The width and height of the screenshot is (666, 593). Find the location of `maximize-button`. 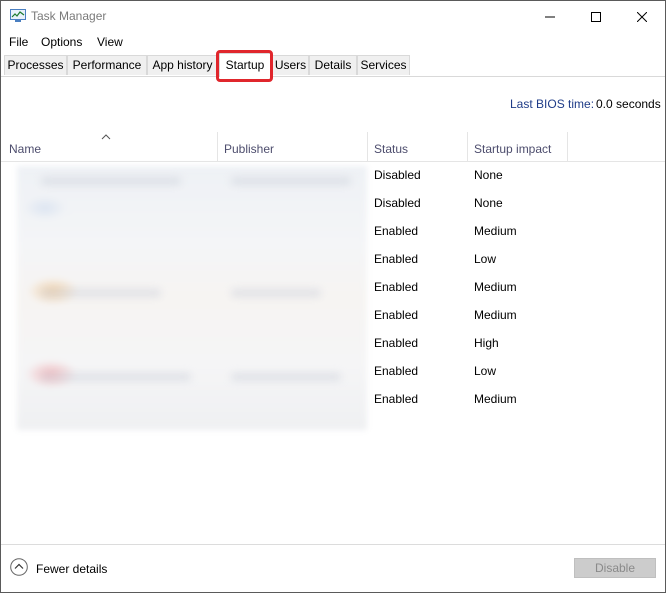

maximize-button is located at coordinates (596, 16).